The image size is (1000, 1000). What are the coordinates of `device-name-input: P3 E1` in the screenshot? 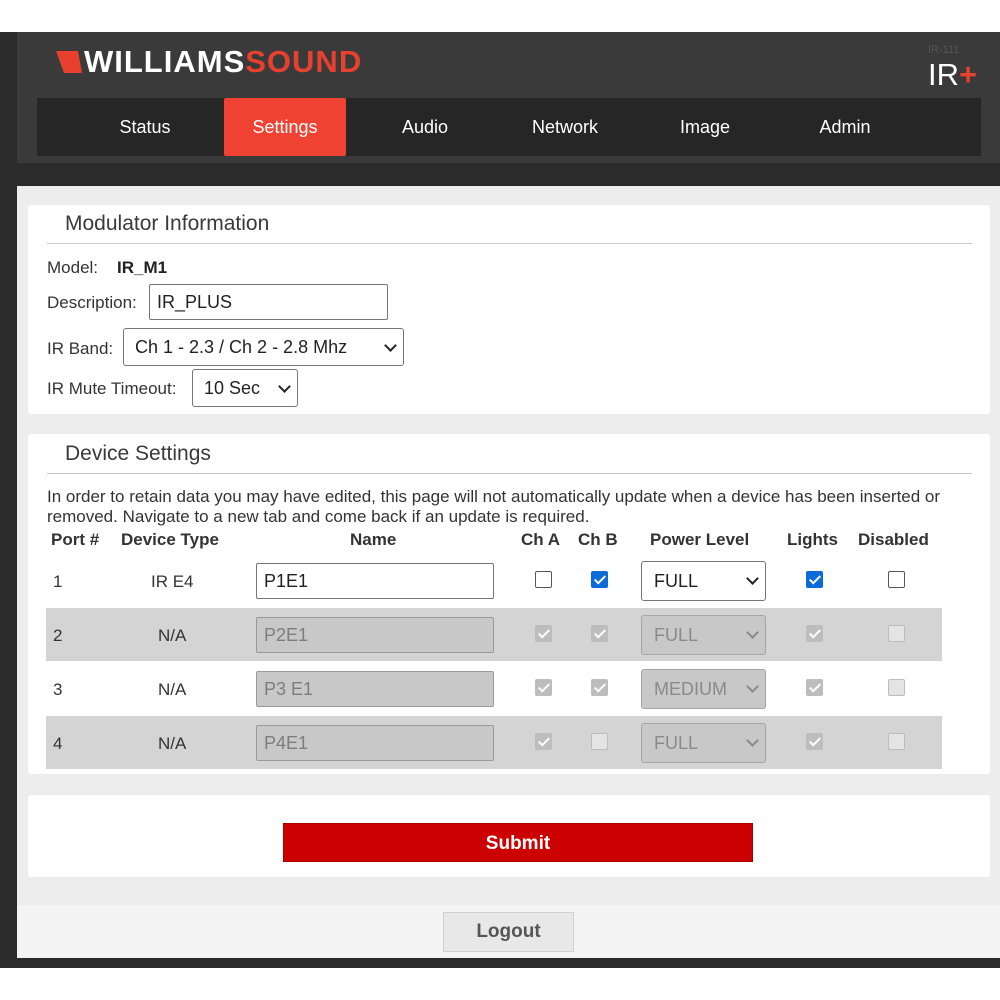 It's located at (375, 689).